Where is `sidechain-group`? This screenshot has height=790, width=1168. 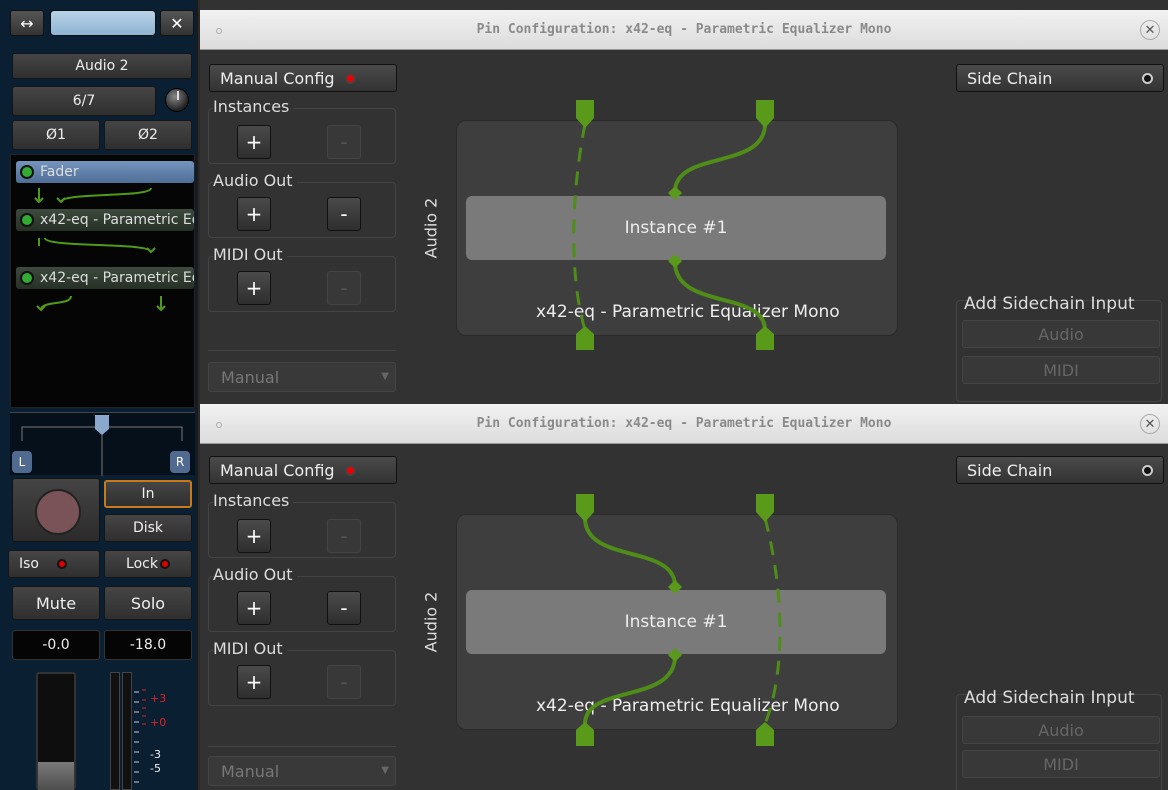 sidechain-group is located at coordinates (1059, 351).